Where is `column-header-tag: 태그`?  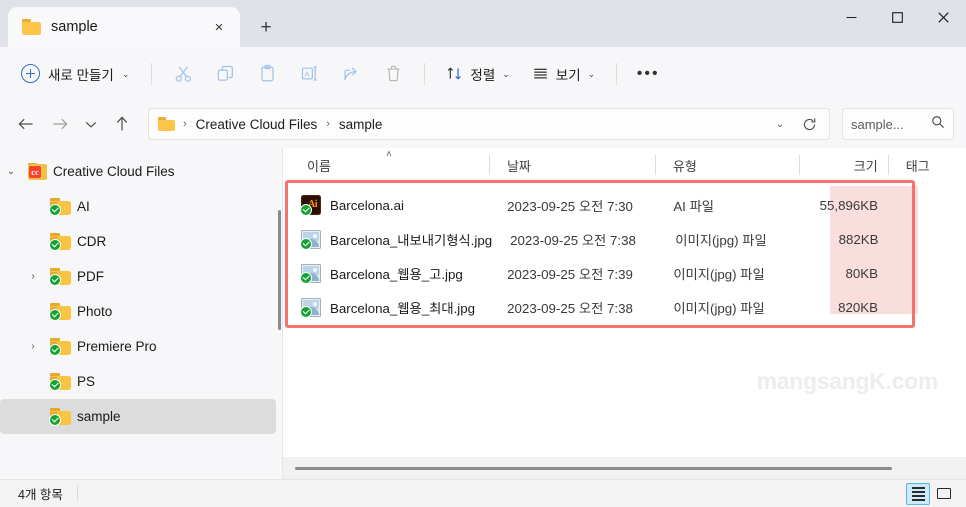
column-header-tag: 태그 is located at coordinates (926, 165).